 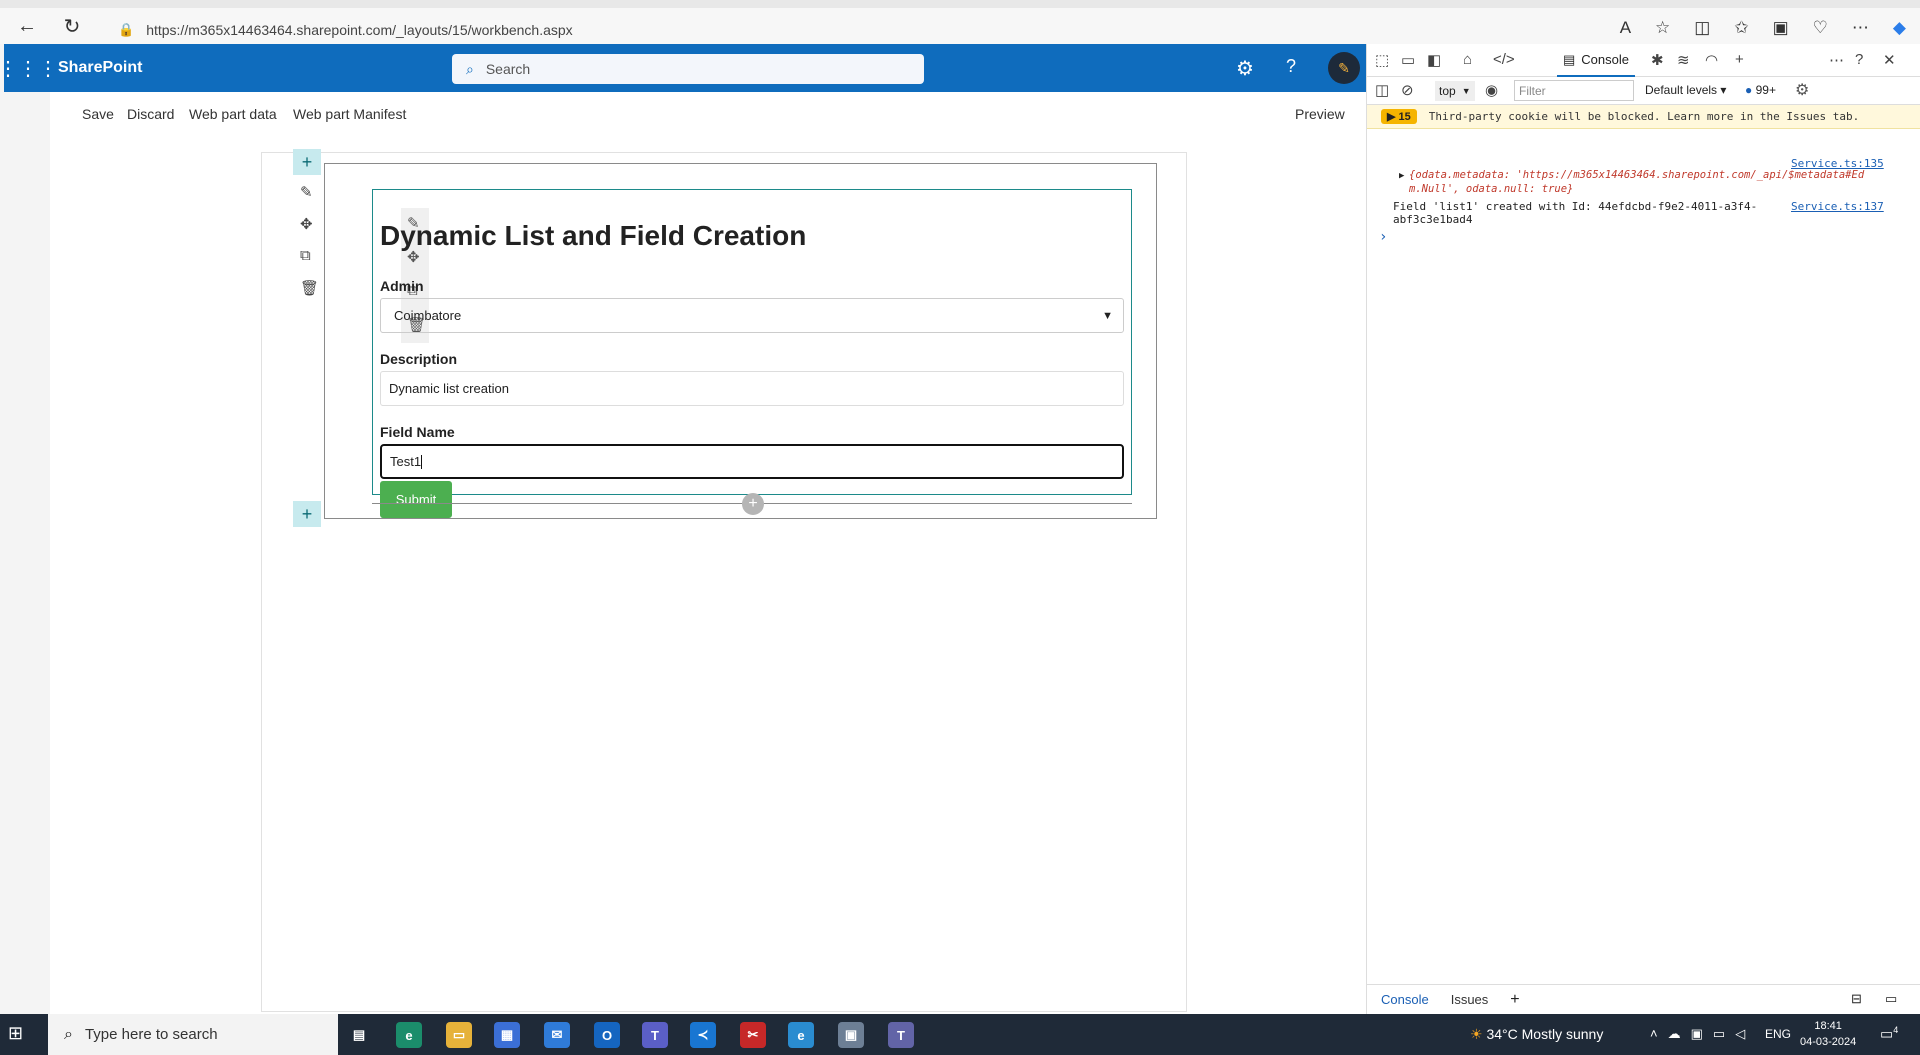 What do you see at coordinates (349, 114) in the screenshot?
I see `web-part-manifest-button: Web part Manifest` at bounding box center [349, 114].